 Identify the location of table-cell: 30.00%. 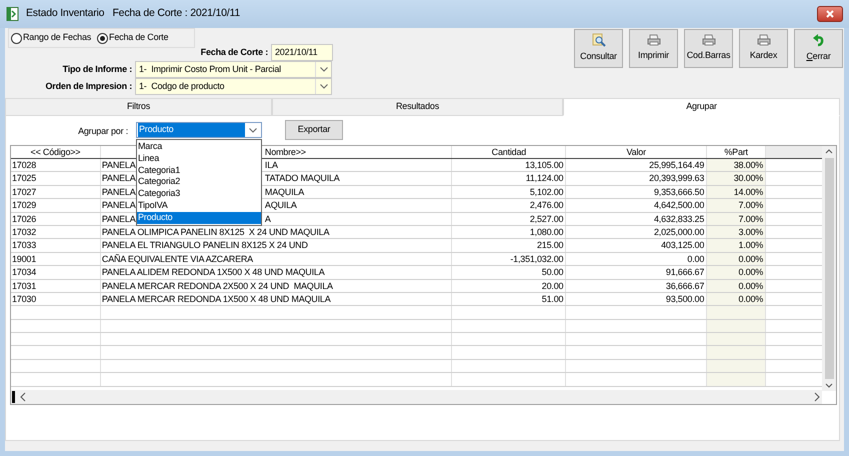
(749, 179).